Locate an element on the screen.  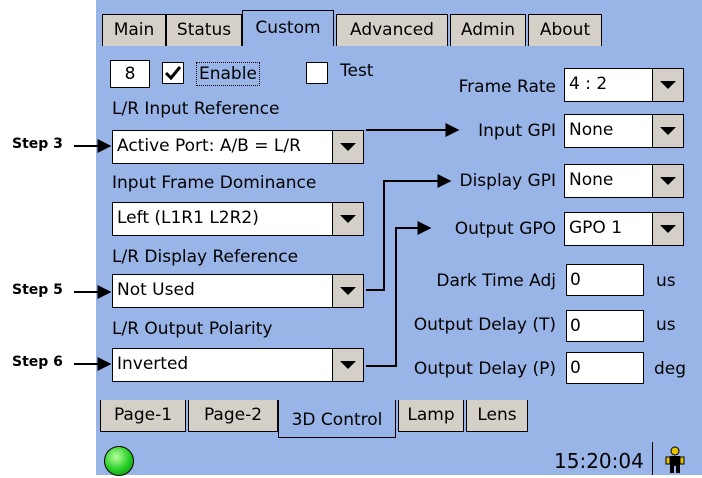
display-gpi-connector is located at coordinates (409, 232).